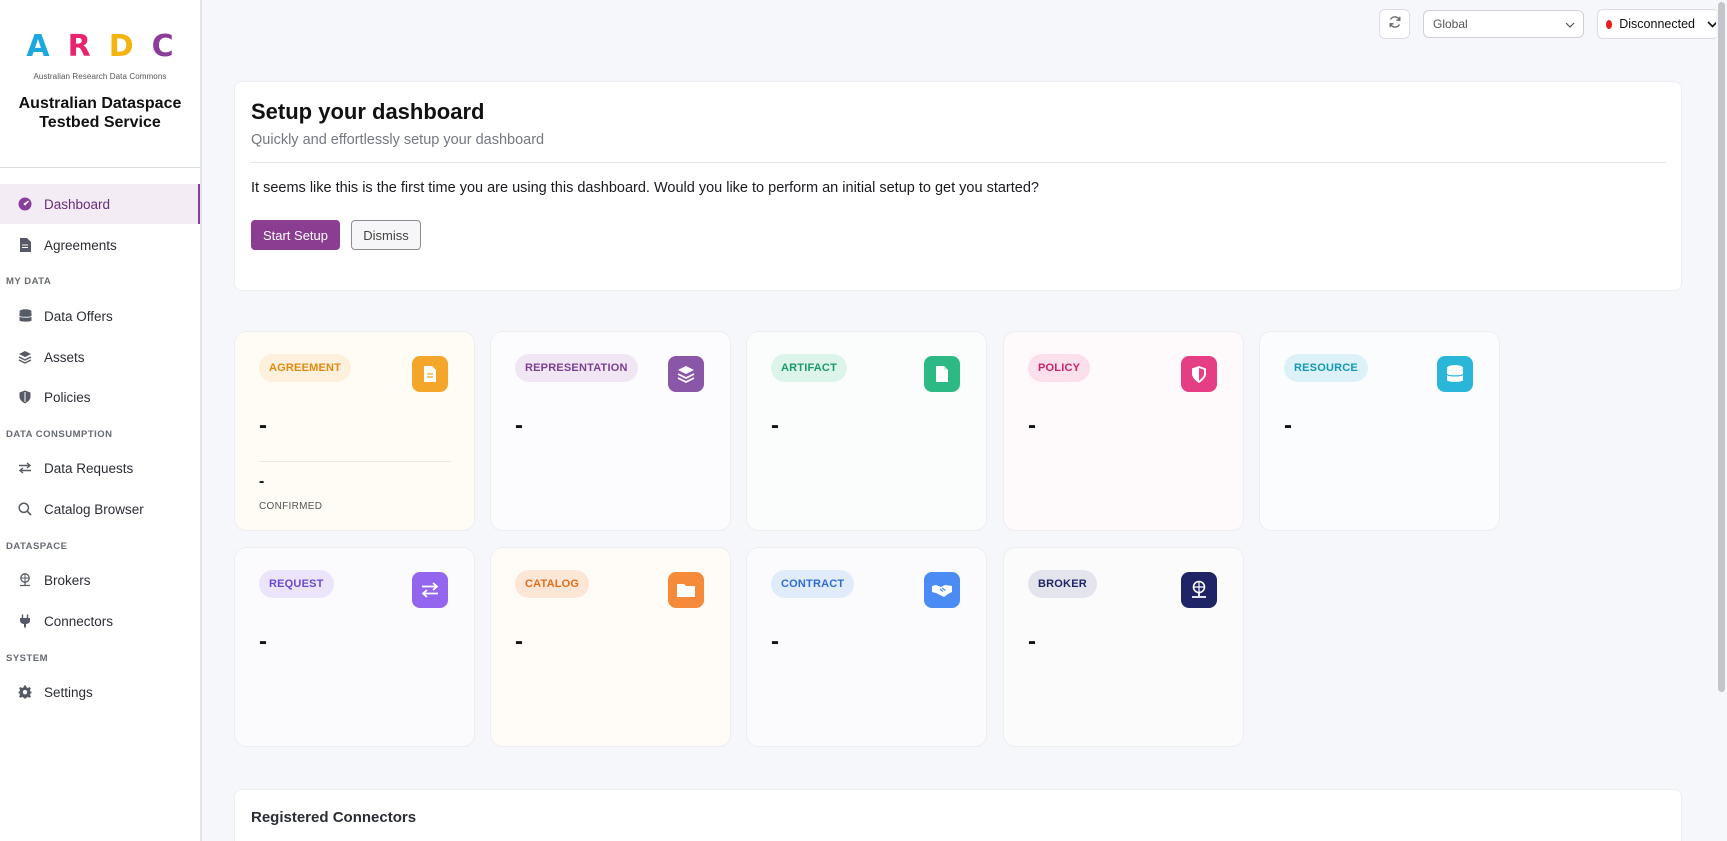  I want to click on scope-select: Global, so click(1503, 24).